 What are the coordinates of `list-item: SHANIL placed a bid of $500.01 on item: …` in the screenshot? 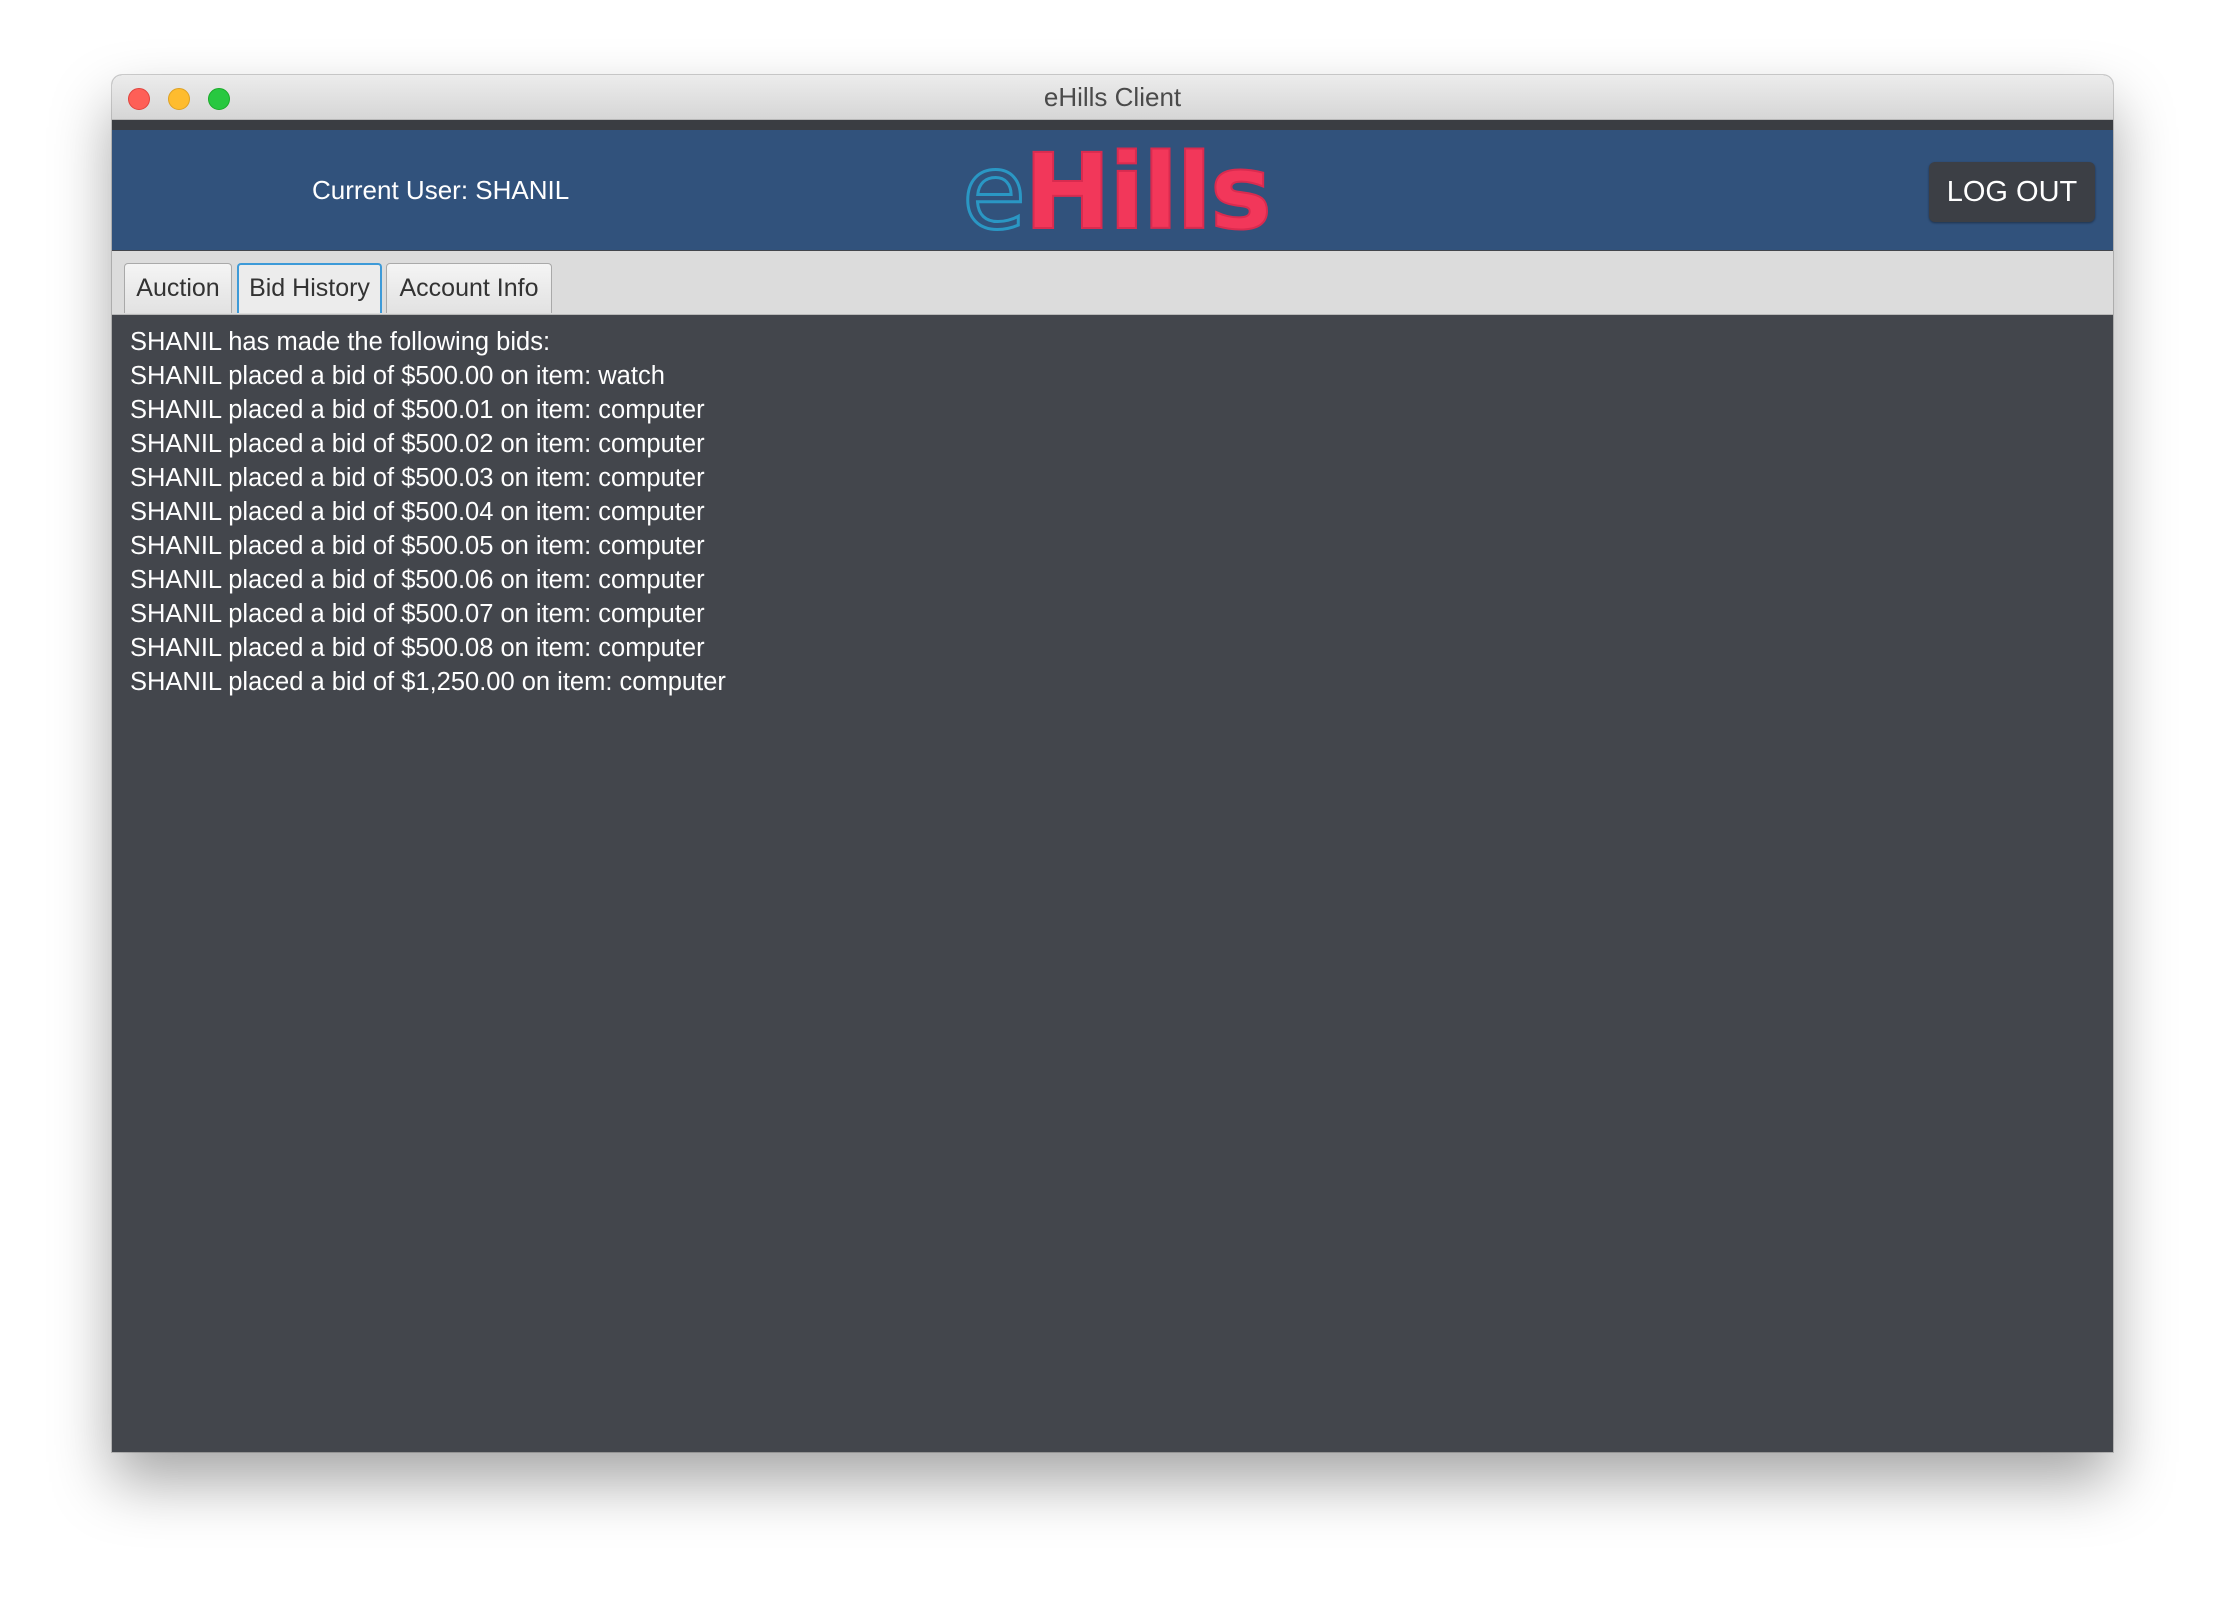 It's located at (417, 410).